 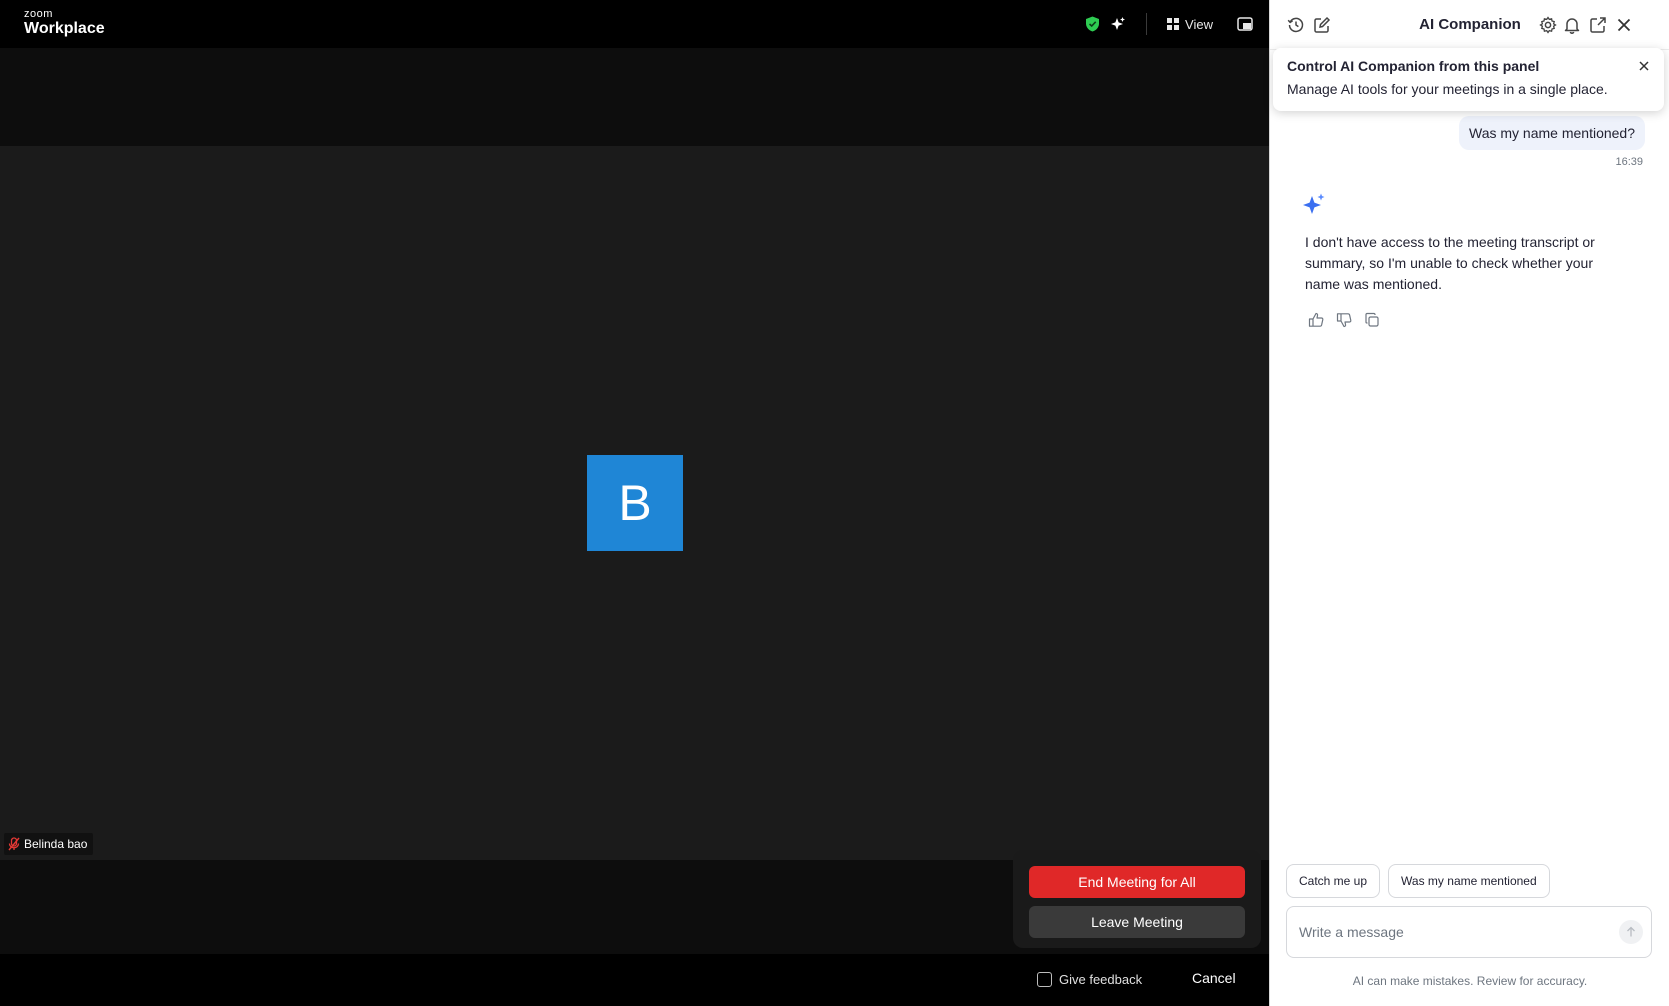 I want to click on view-button: View, so click(x=1190, y=24).